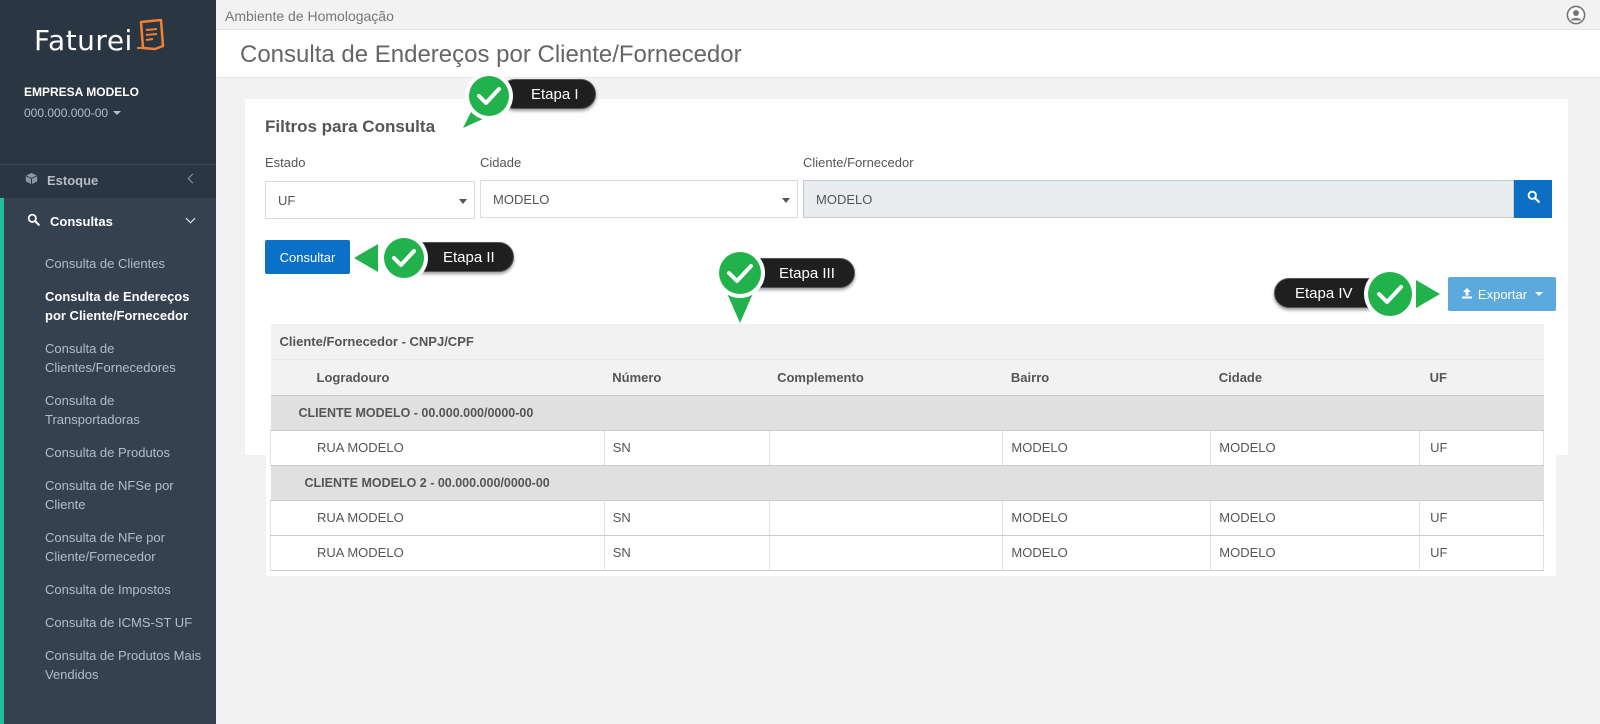  Describe the element at coordinates (150, 37) in the screenshot. I see `logo-receipt-icon` at that location.